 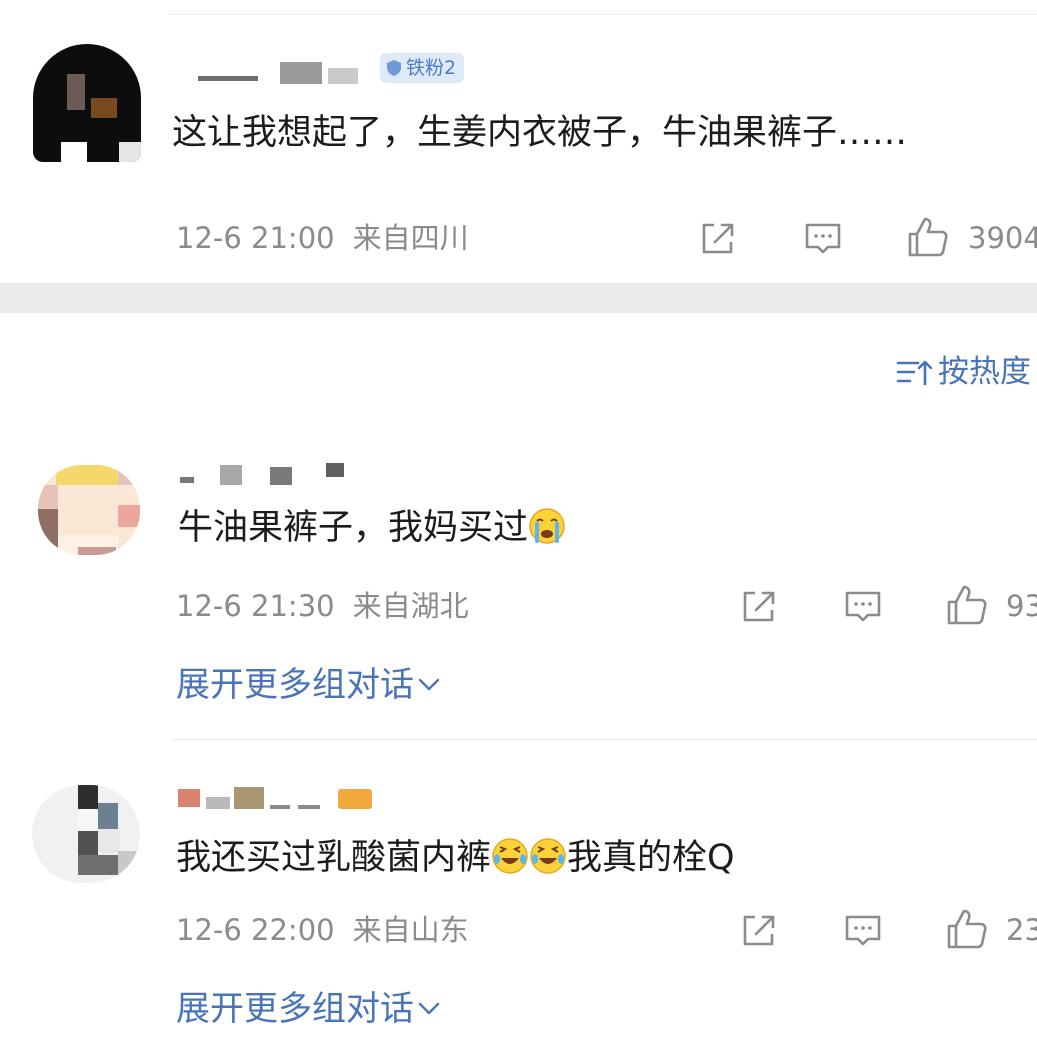 I want to click on comment-meta: 12-6 21:30 来自湖北, so click(x=322, y=606).